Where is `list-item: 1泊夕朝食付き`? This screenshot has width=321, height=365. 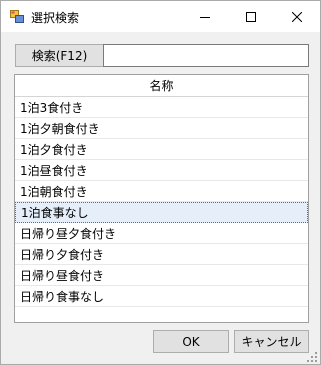 list-item: 1泊夕朝食付き is located at coordinates (161, 128).